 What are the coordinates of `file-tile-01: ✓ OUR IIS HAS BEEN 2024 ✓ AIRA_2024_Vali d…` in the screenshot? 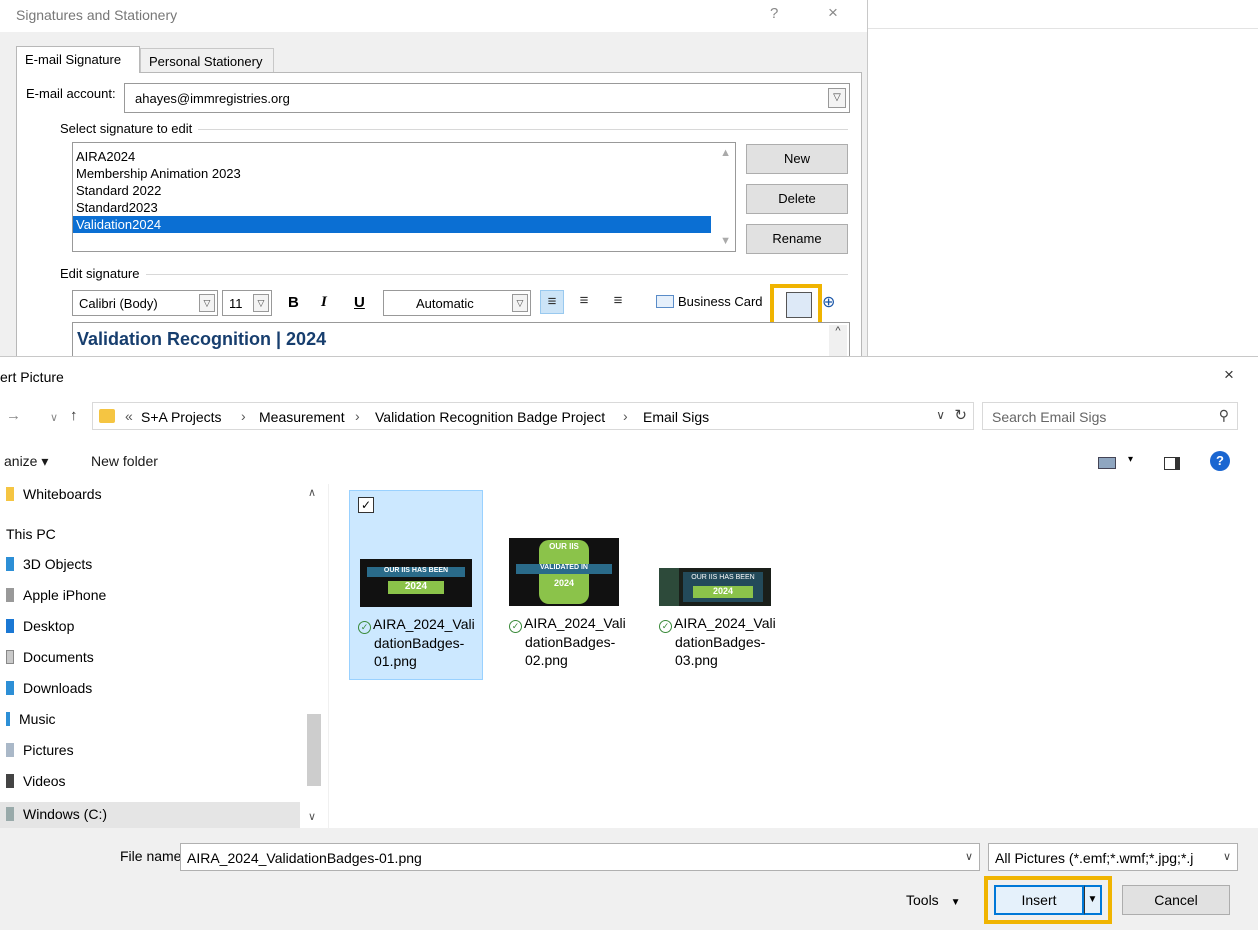 It's located at (416, 585).